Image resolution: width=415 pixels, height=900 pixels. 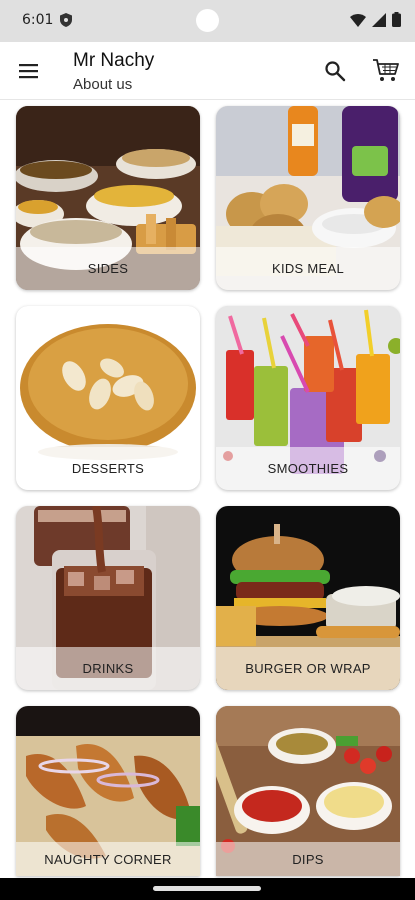 I want to click on category-label-bar: SMOOTHIES, so click(x=308, y=468).